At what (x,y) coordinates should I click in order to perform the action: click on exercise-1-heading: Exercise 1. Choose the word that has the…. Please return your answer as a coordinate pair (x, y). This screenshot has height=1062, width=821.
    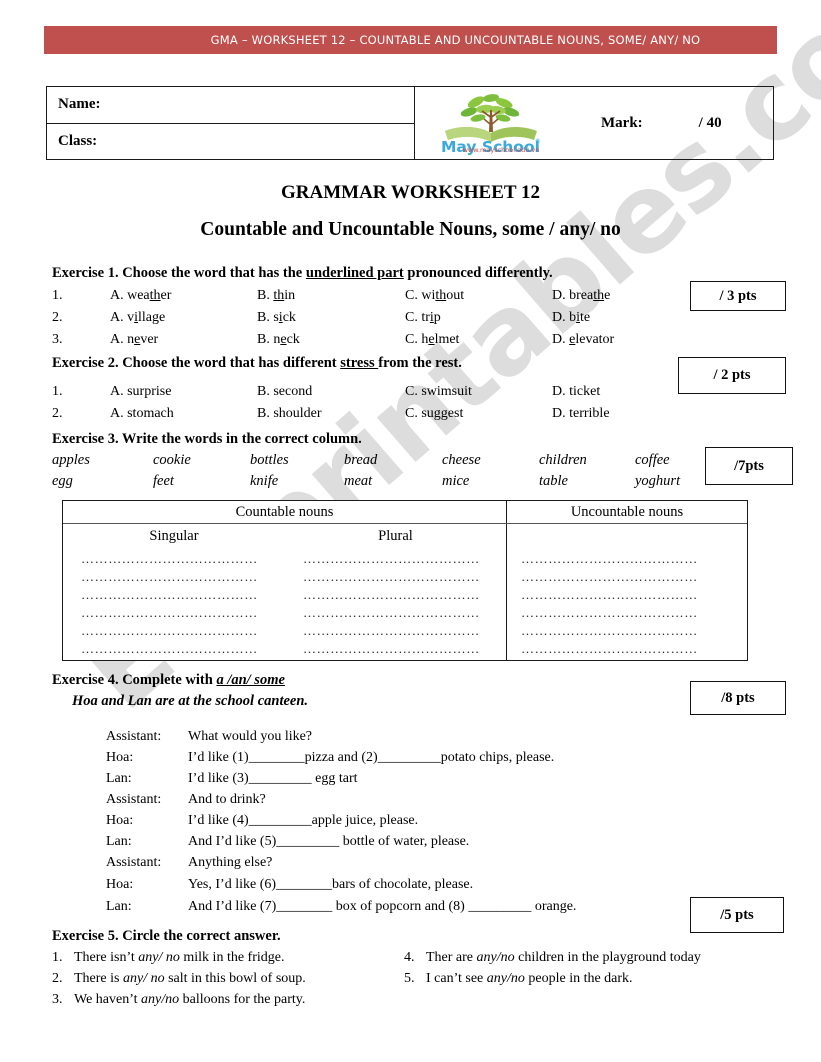
    Looking at the image, I should click on (302, 273).